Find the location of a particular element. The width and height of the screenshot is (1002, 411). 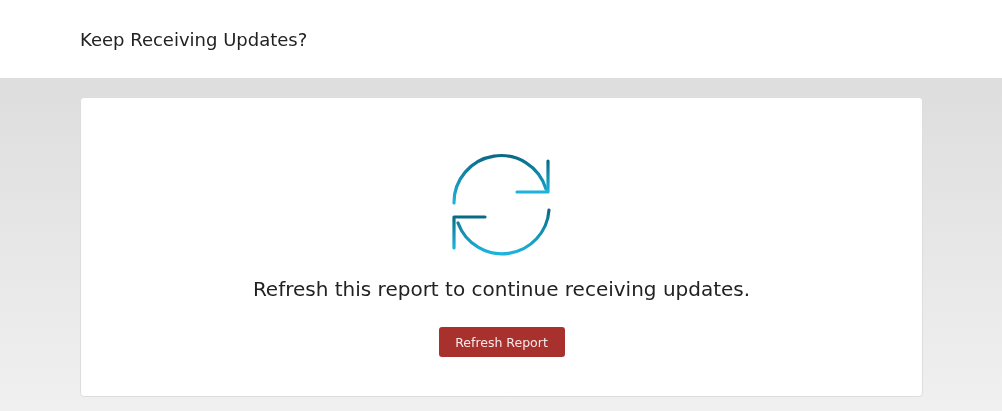

page-title: Keep Receiving Updates? is located at coordinates (194, 39).